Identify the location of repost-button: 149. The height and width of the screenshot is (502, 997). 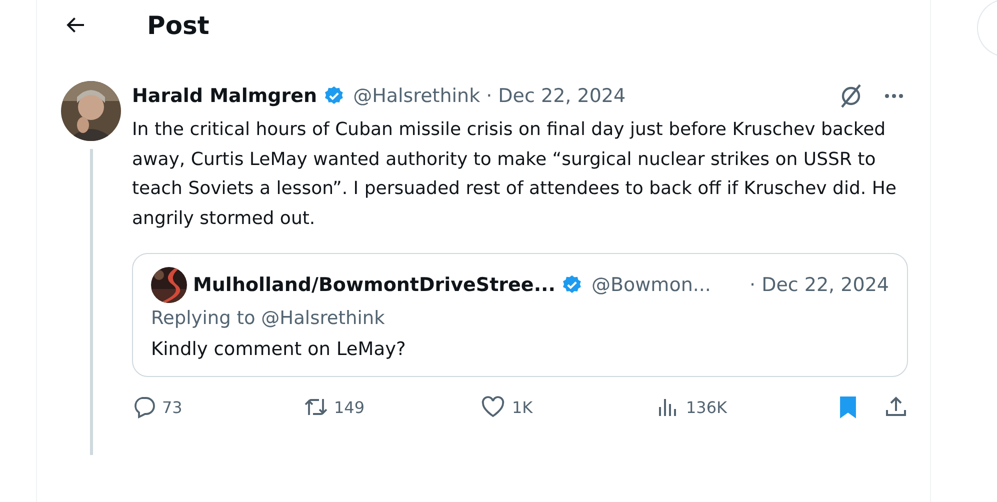
(392, 407).